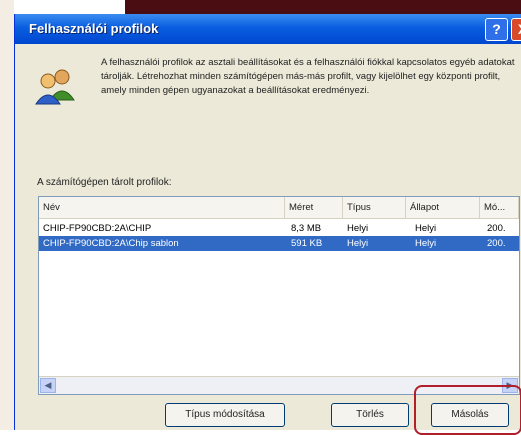 This screenshot has width=521, height=435. Describe the element at coordinates (55, 87) in the screenshot. I see `users-icon` at that location.